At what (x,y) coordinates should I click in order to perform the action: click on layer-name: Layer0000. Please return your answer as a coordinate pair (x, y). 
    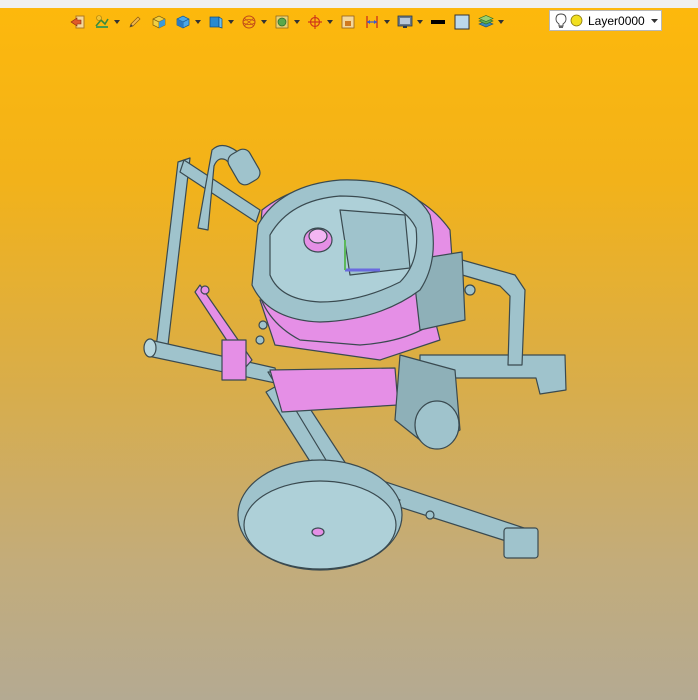
    Looking at the image, I should click on (616, 20).